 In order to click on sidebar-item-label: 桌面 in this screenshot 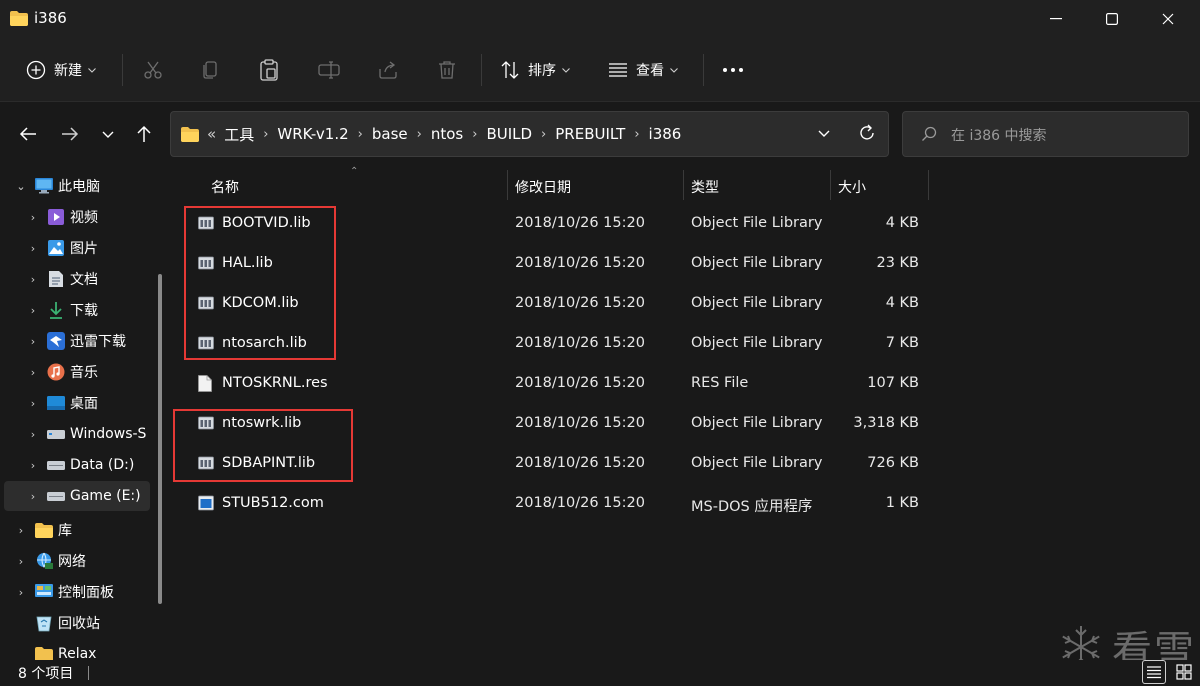, I will do `click(84, 404)`.